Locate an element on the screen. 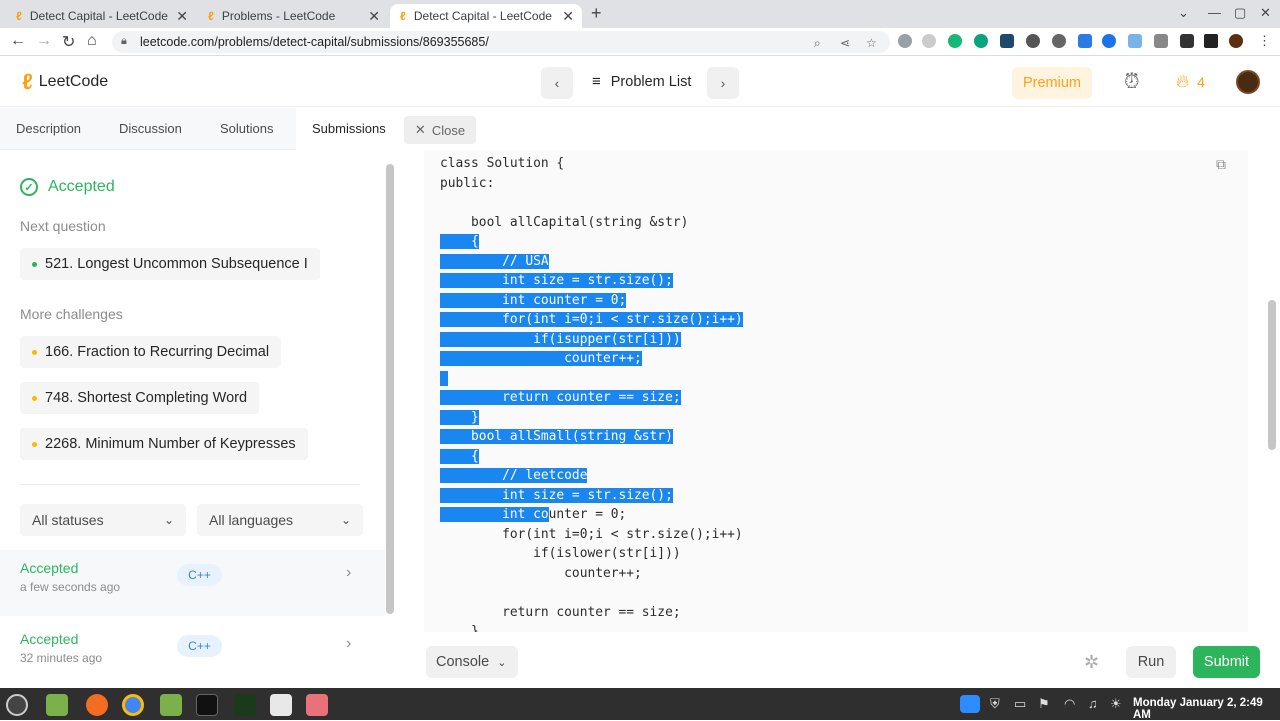 This screenshot has width=1280, height=721. tab-description: Description is located at coordinates (48, 128).